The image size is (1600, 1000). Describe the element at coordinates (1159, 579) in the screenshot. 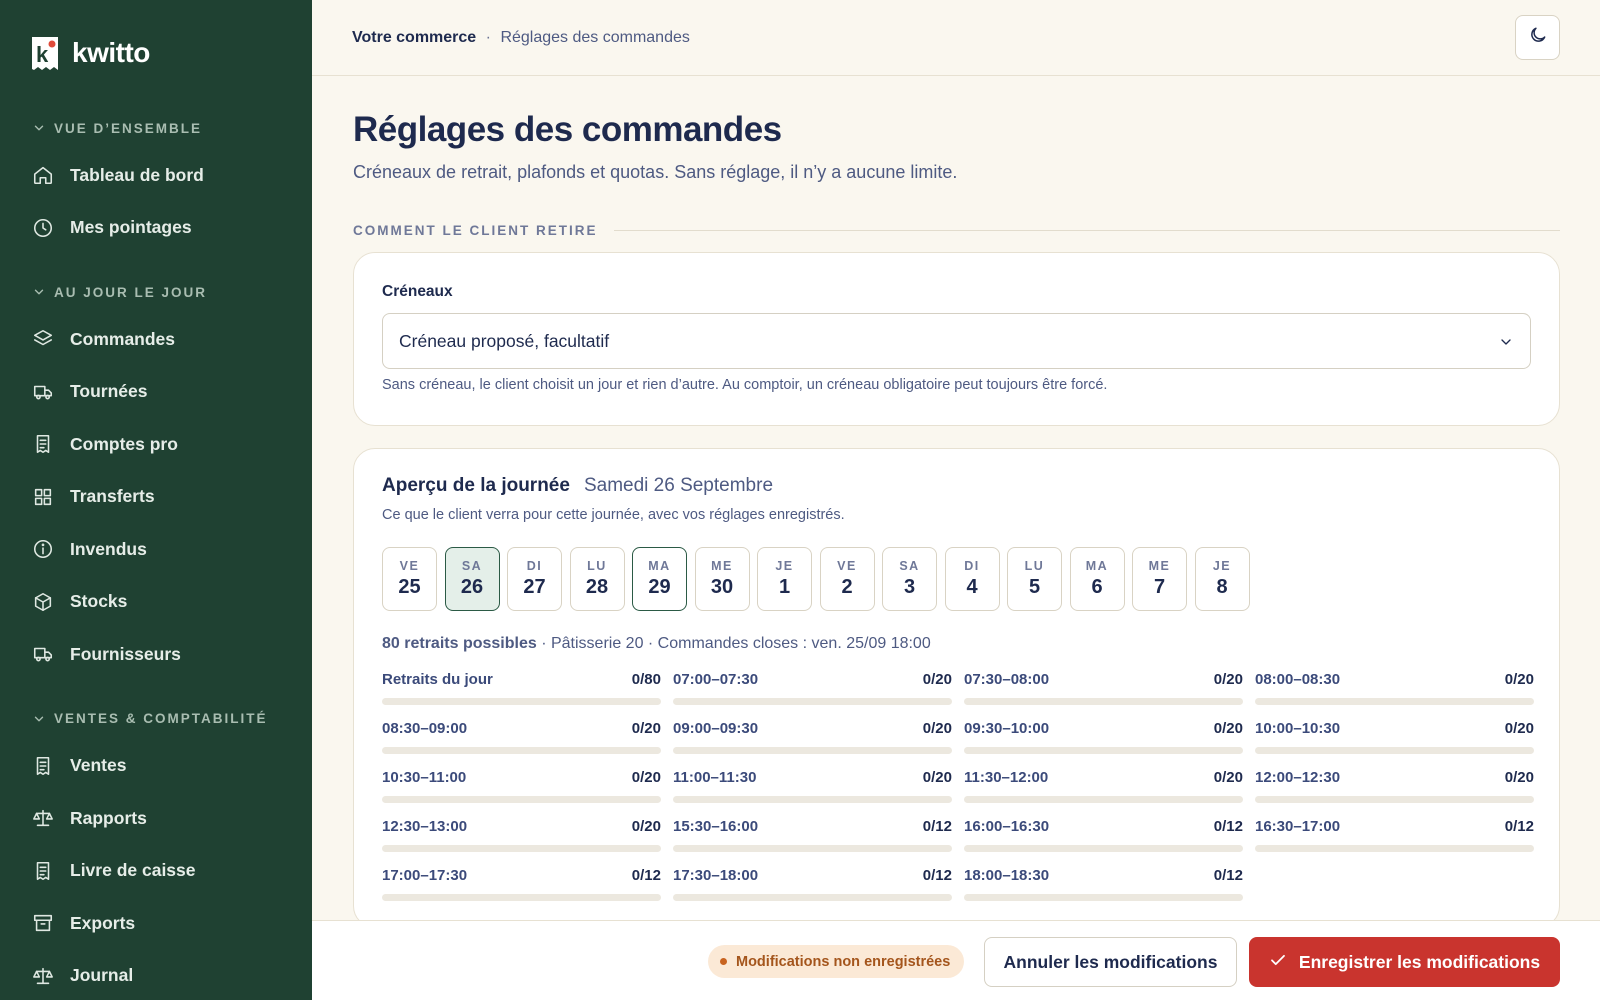

I see `day-chip: ME 7` at that location.